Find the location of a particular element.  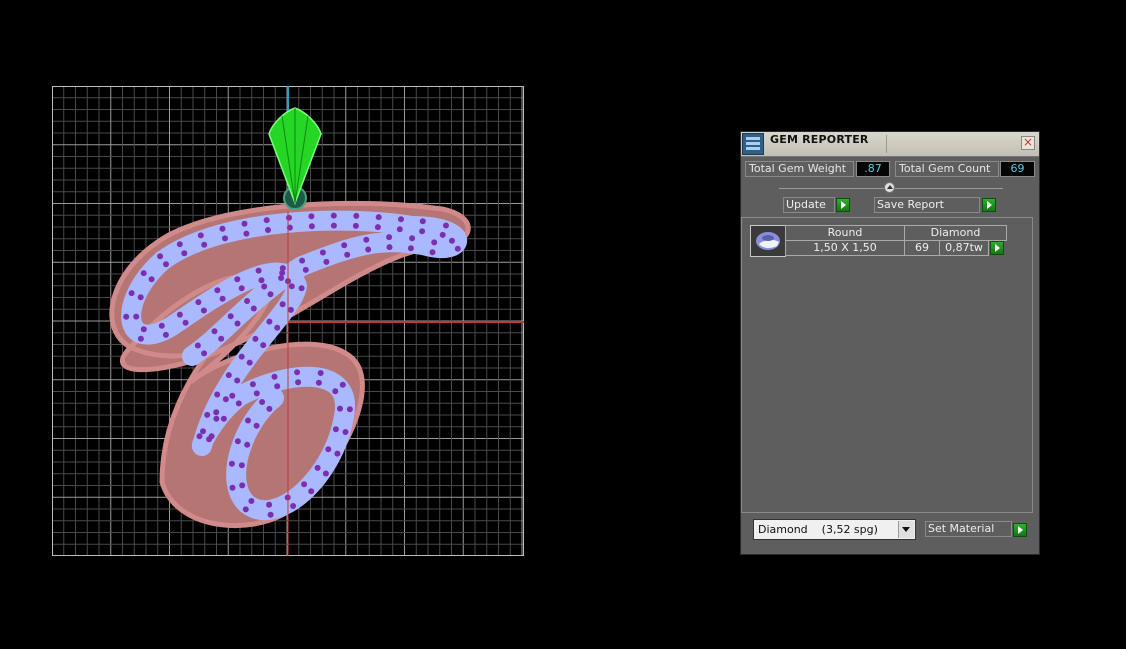

gem-weight-cell: 0,87tw is located at coordinates (964, 248).